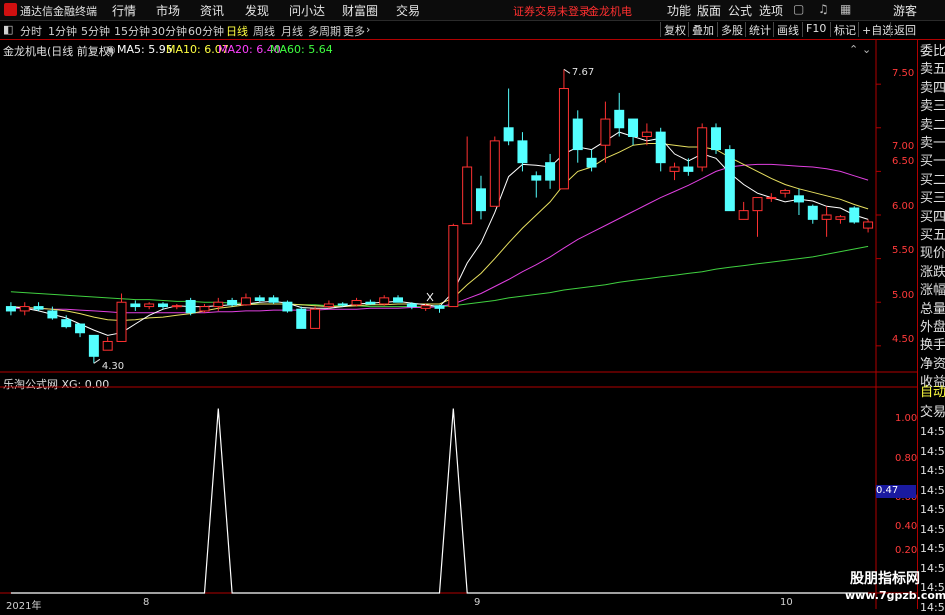  Describe the element at coordinates (932, 291) in the screenshot. I see `quote-field-13: 涨幅` at that location.